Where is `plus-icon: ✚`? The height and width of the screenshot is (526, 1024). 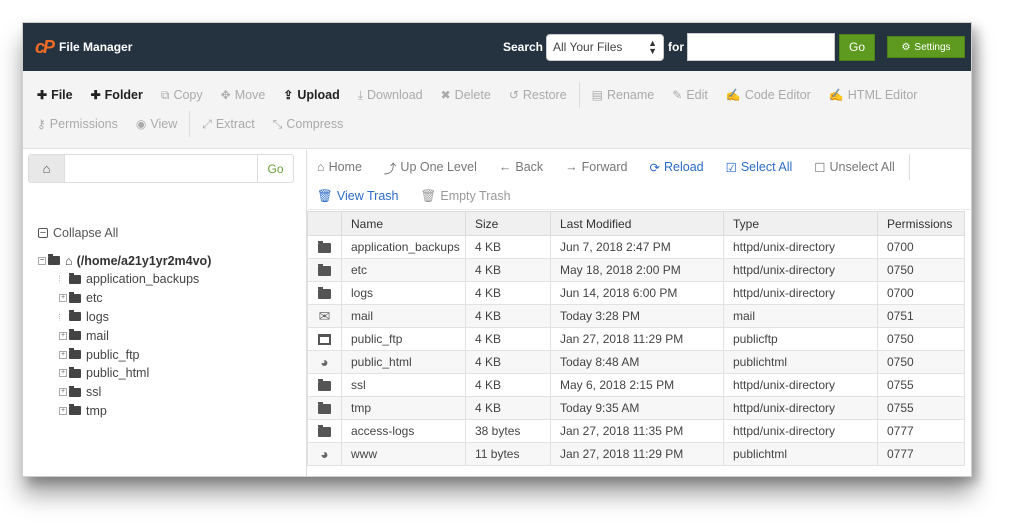 plus-icon: ✚ is located at coordinates (95, 95).